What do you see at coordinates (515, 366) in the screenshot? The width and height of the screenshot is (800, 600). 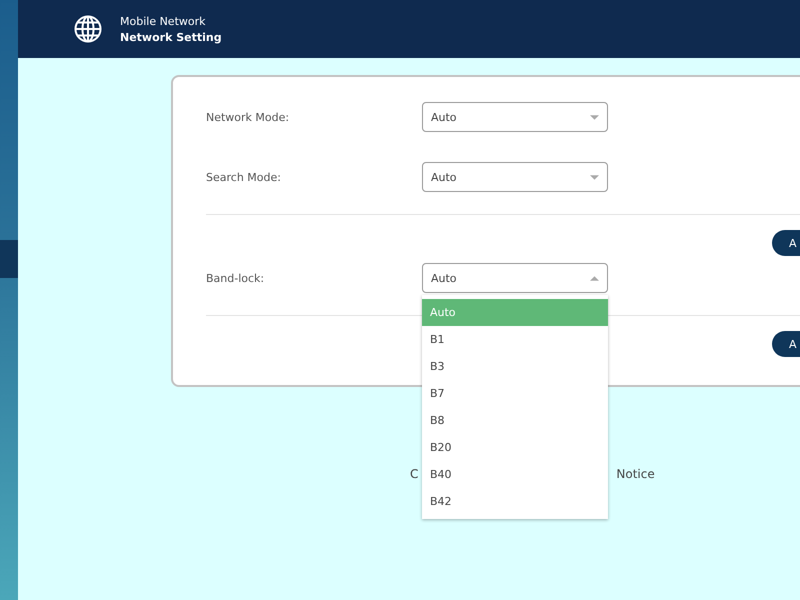 I see `dropdown-option: B3` at bounding box center [515, 366].